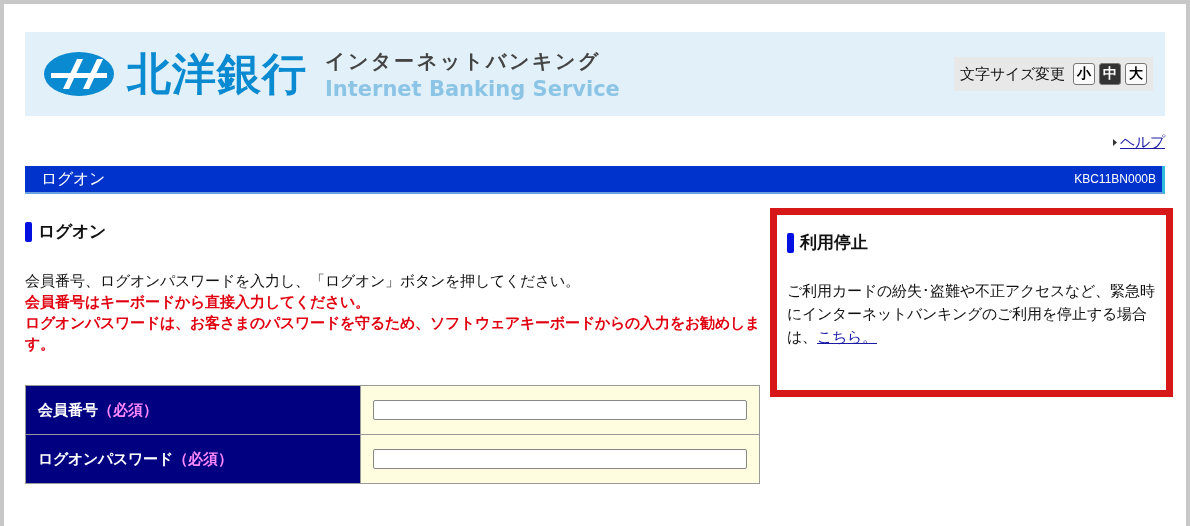 Image resolution: width=1190 pixels, height=526 pixels. What do you see at coordinates (1084, 74) in the screenshot?
I see `font-size-button: 小` at bounding box center [1084, 74].